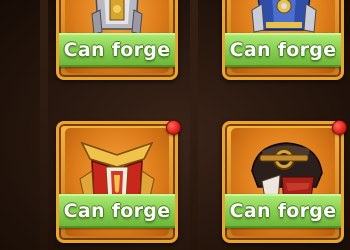 This screenshot has width=350, height=250. I want to click on can-forge-button-3: Can forge, so click(117, 211).